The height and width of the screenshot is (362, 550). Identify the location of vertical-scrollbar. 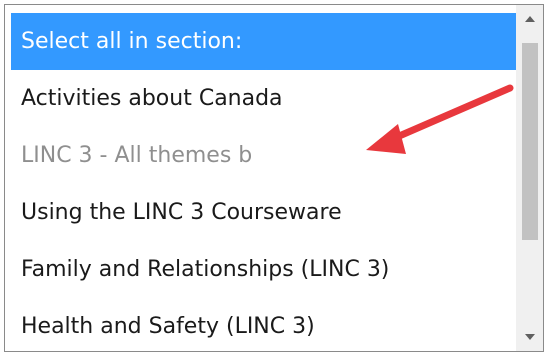
(529, 178).